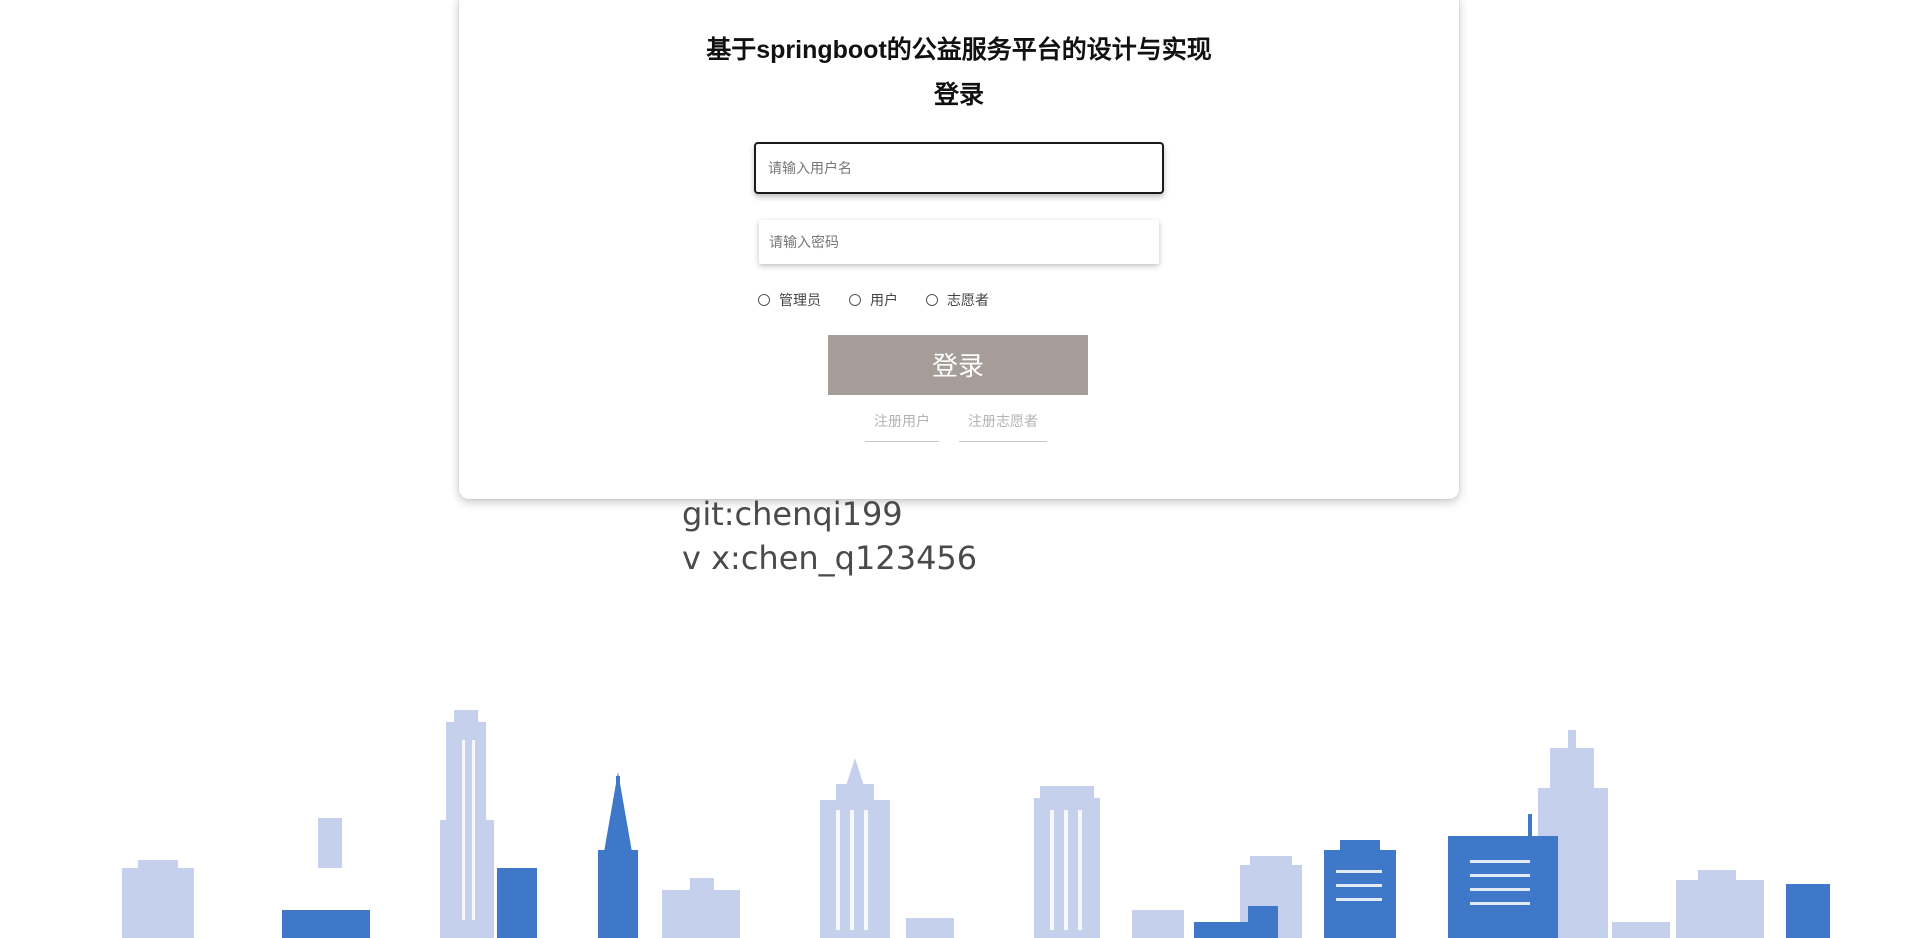  What do you see at coordinates (792, 514) in the screenshot?
I see `git-info-text: git:chenqi199` at bounding box center [792, 514].